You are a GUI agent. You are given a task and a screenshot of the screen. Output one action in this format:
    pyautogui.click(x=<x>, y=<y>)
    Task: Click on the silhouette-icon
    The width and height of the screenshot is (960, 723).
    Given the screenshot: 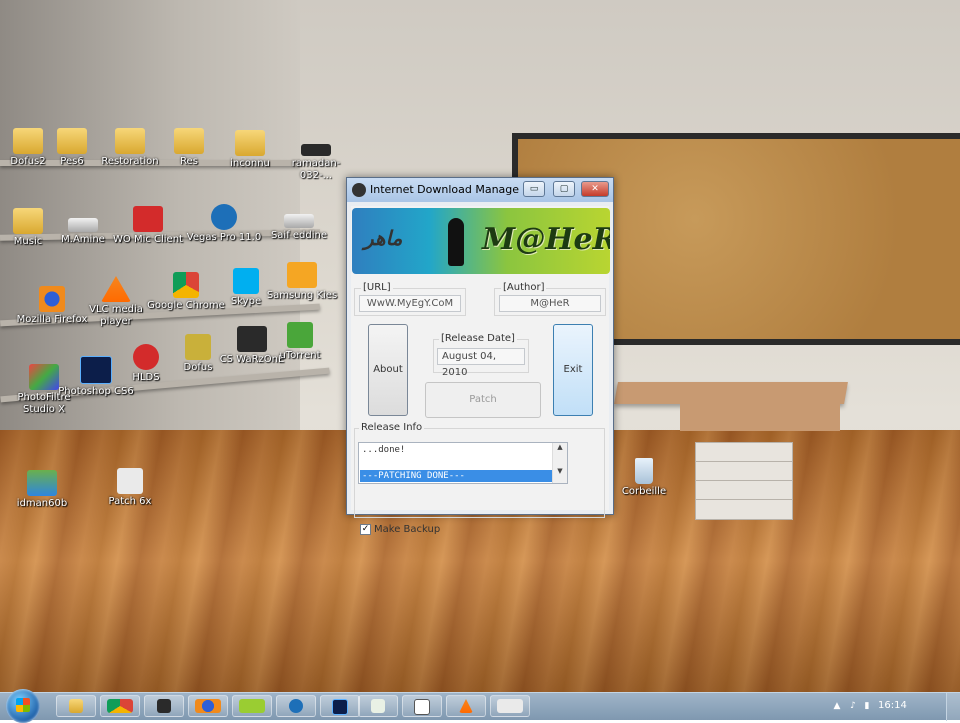 What is the action you would take?
    pyautogui.click(x=456, y=242)
    